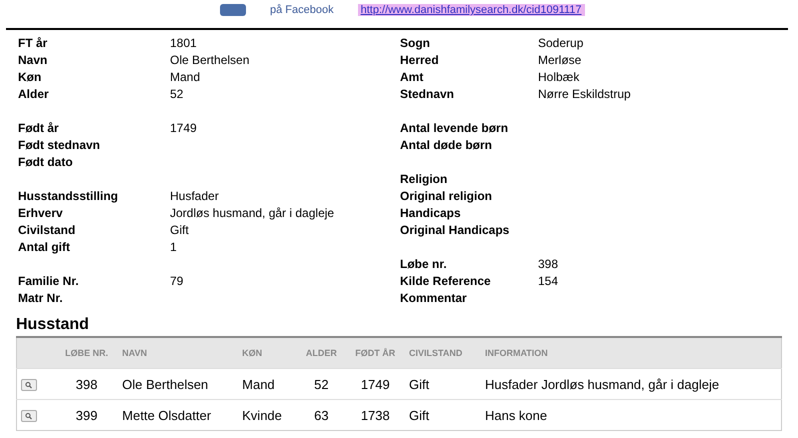  I want to click on table-cell: 398, so click(86, 384).